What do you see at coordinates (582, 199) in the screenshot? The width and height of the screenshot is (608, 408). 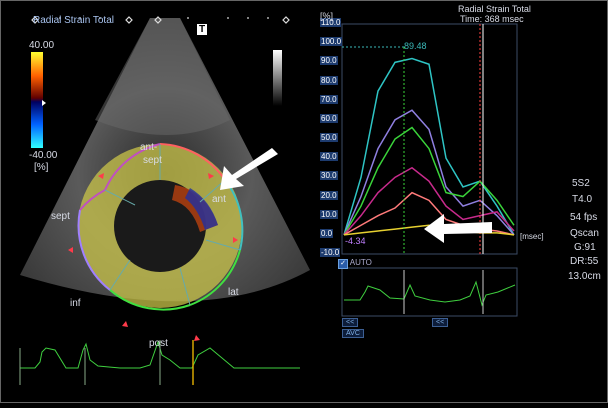 I see `param-frequency: T4.0` at bounding box center [582, 199].